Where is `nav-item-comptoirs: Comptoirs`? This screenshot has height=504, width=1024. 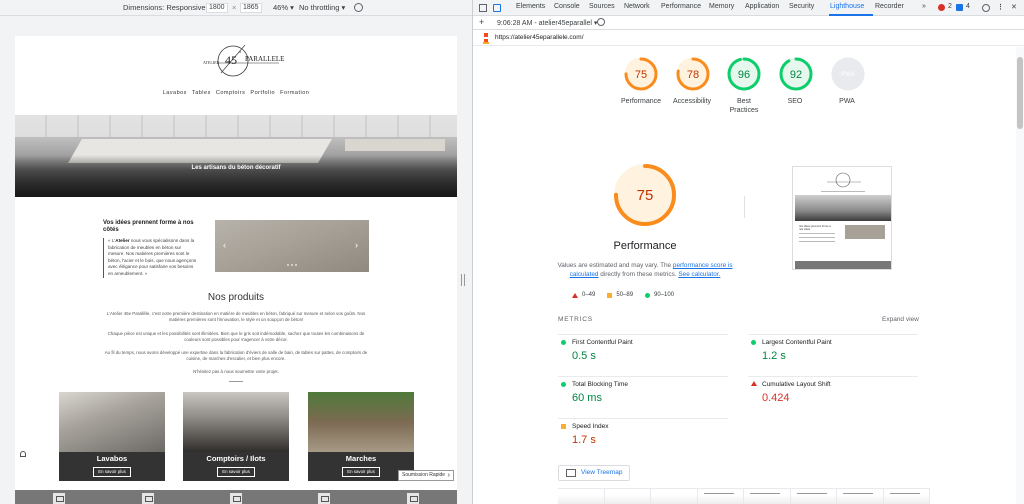
nav-item-comptoirs: Comptoirs is located at coordinates (231, 93).